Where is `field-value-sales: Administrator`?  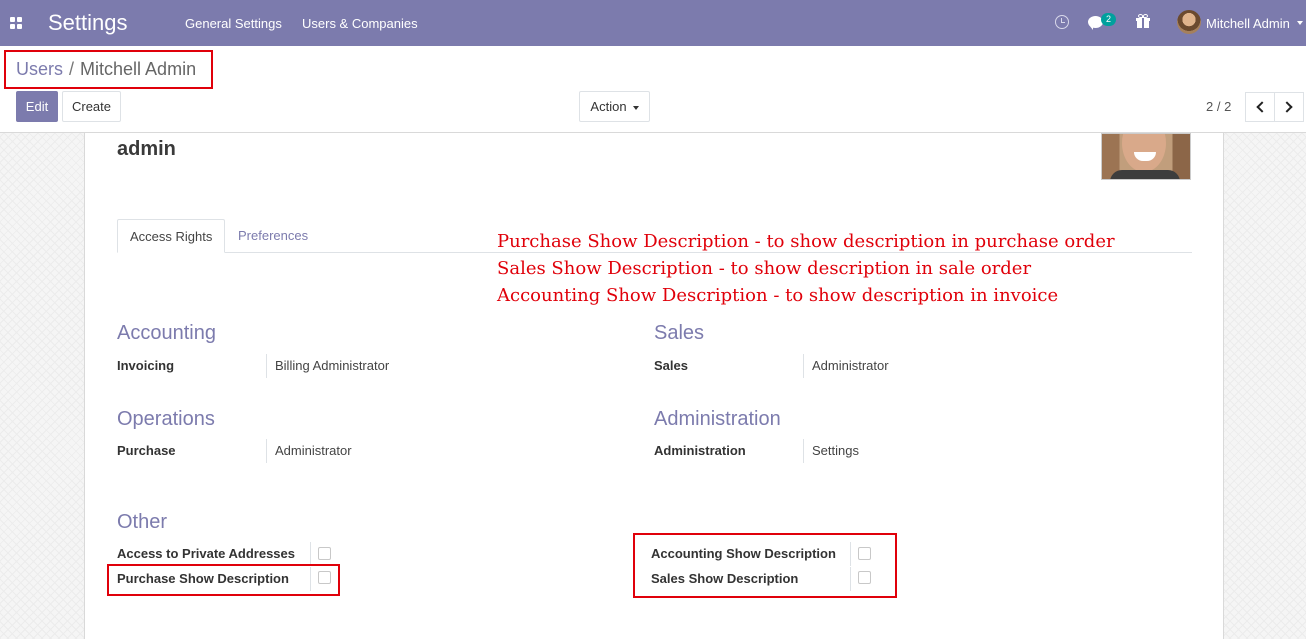
field-value-sales: Administrator is located at coordinates (850, 365).